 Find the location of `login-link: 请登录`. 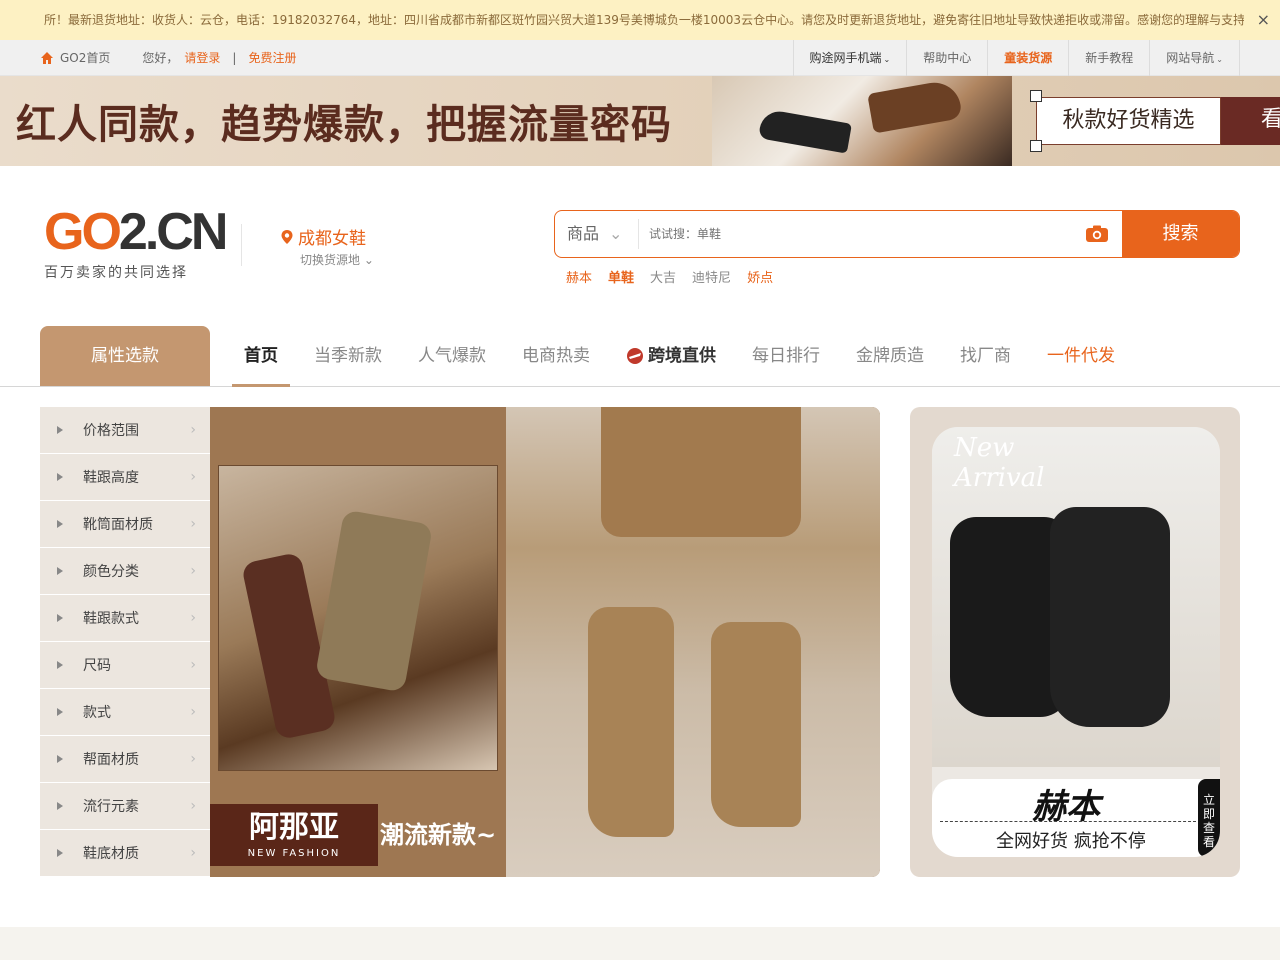

login-link: 请登录 is located at coordinates (202, 58).